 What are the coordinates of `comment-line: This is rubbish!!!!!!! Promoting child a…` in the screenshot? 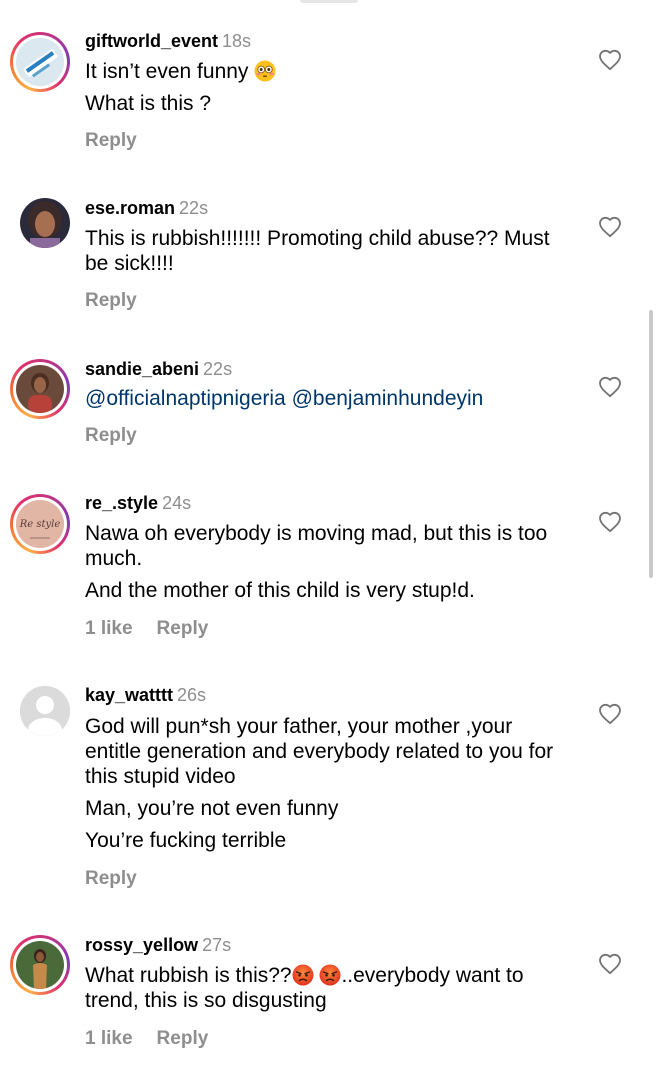 It's located at (317, 251).